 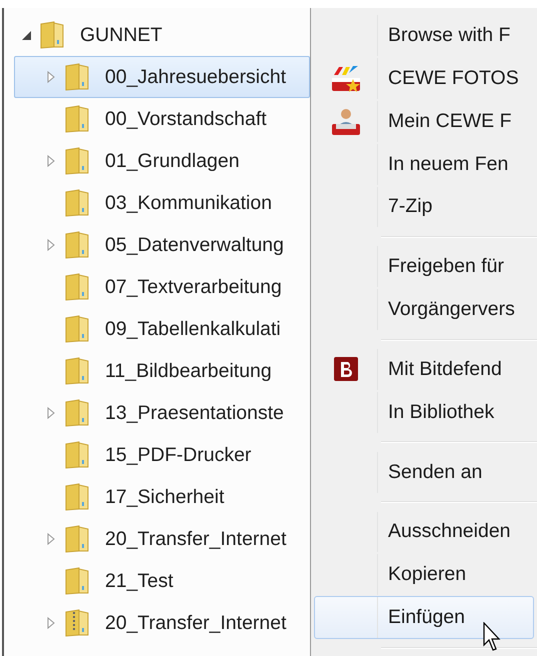 What do you see at coordinates (424, 35) in the screenshot?
I see `menu-item: Browse with F` at bounding box center [424, 35].